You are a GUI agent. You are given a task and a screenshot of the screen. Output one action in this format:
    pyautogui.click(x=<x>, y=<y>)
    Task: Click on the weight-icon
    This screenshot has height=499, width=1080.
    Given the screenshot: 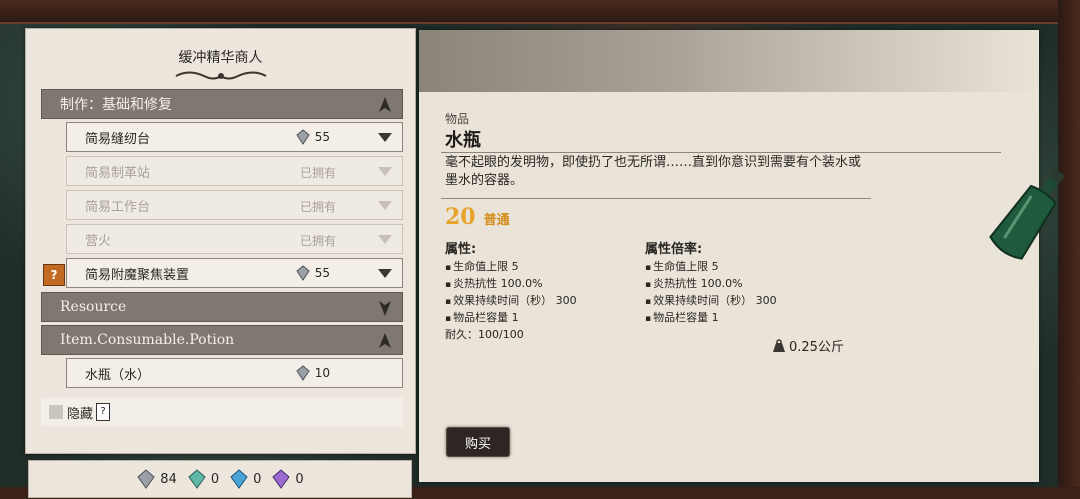 What is the action you would take?
    pyautogui.click(x=779, y=345)
    